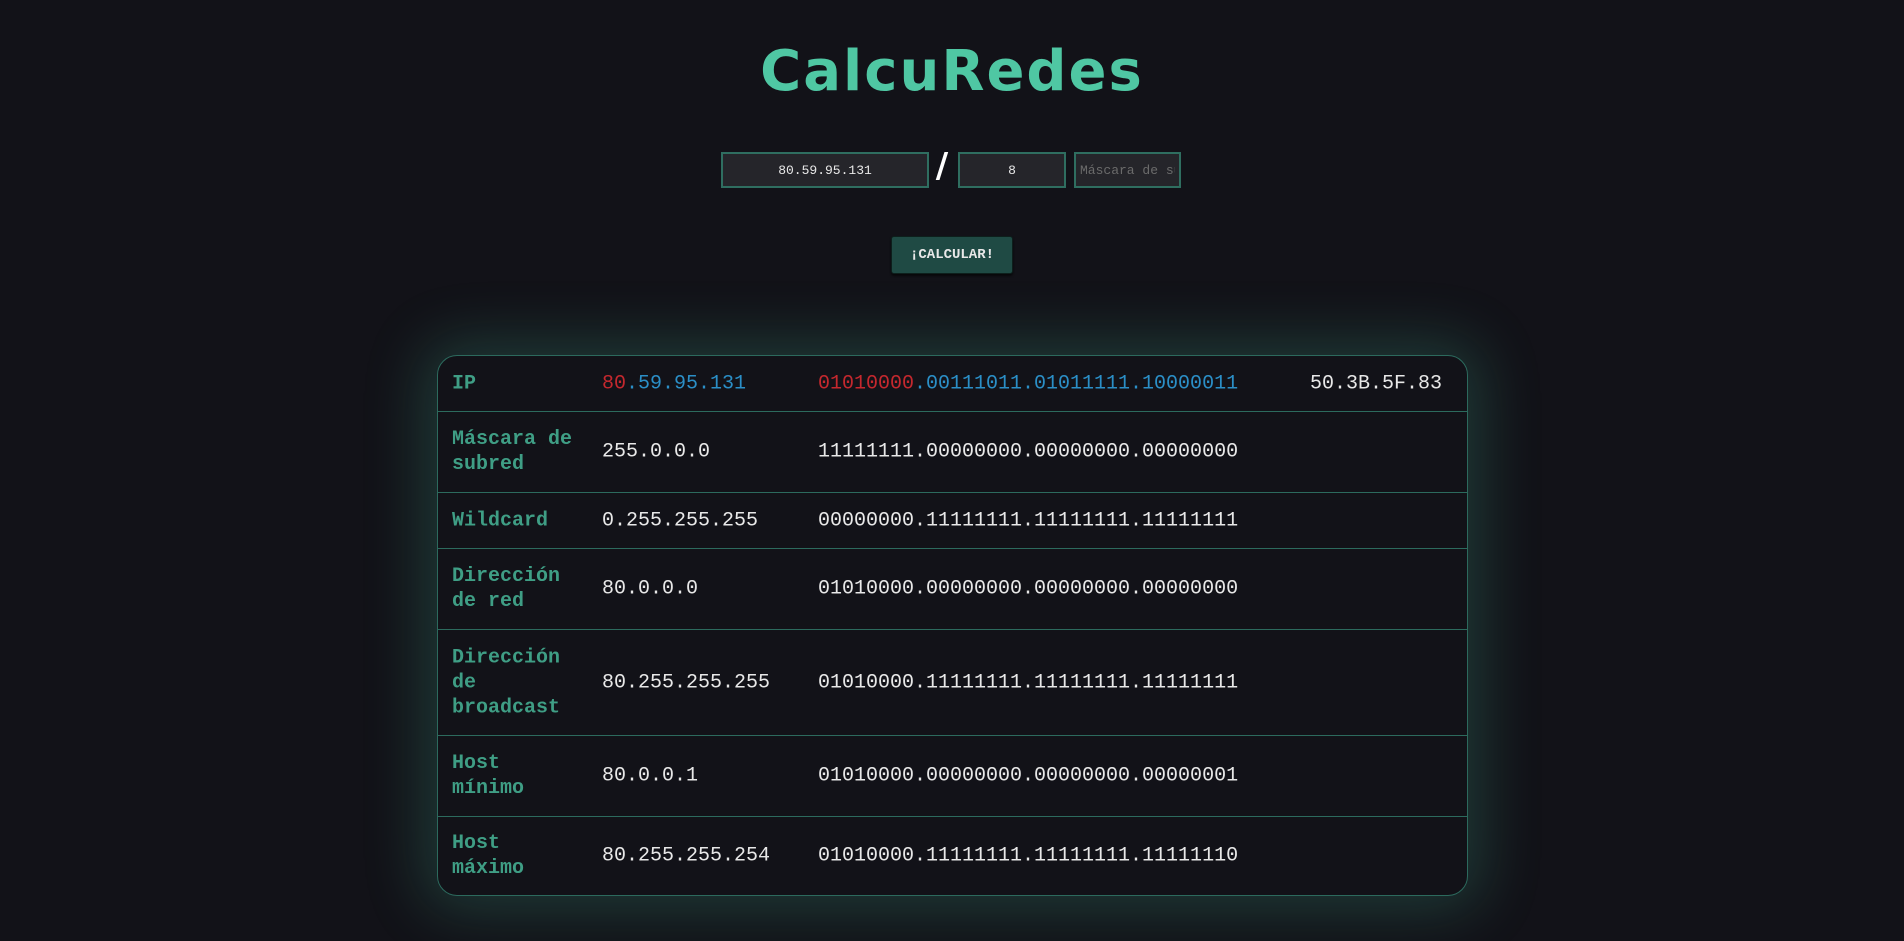 This screenshot has height=941, width=1904. Describe the element at coordinates (866, 383) in the screenshot. I see `ip-binary-network-part: 01010000` at that location.